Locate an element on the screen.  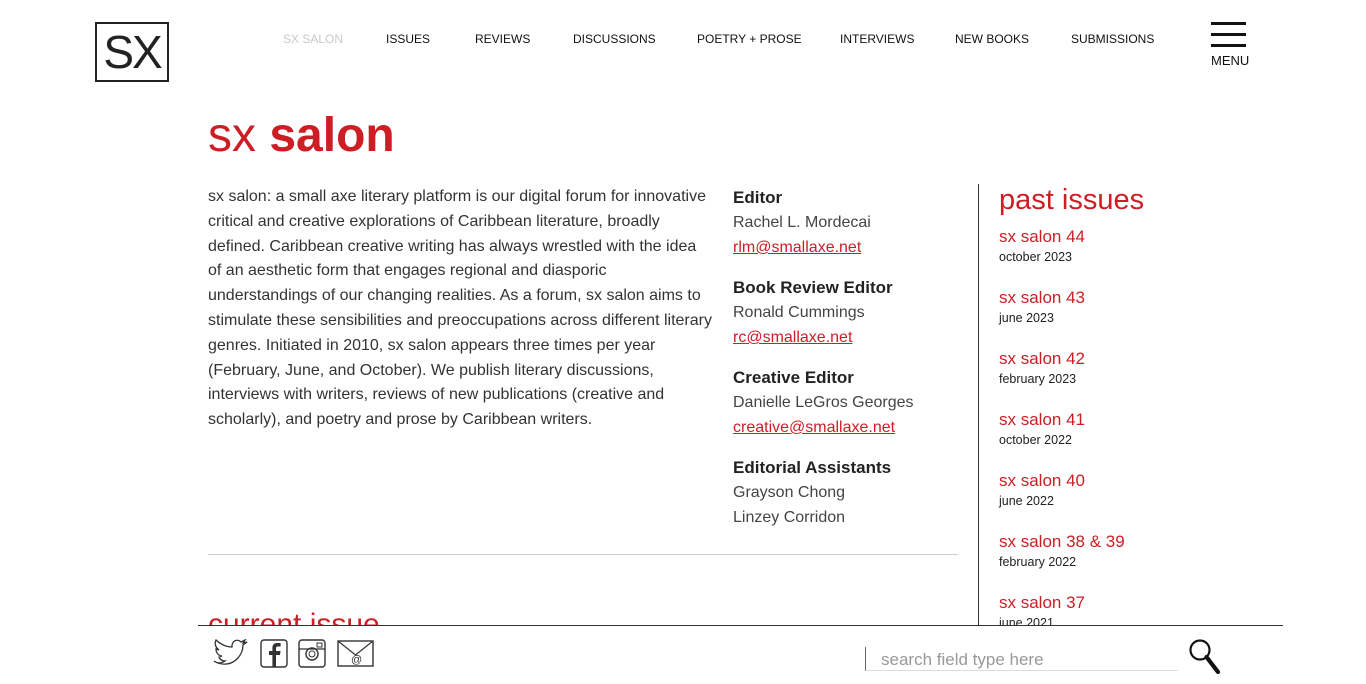
staff-email-link: creative@smallaxe.net is located at coordinates (814, 427).